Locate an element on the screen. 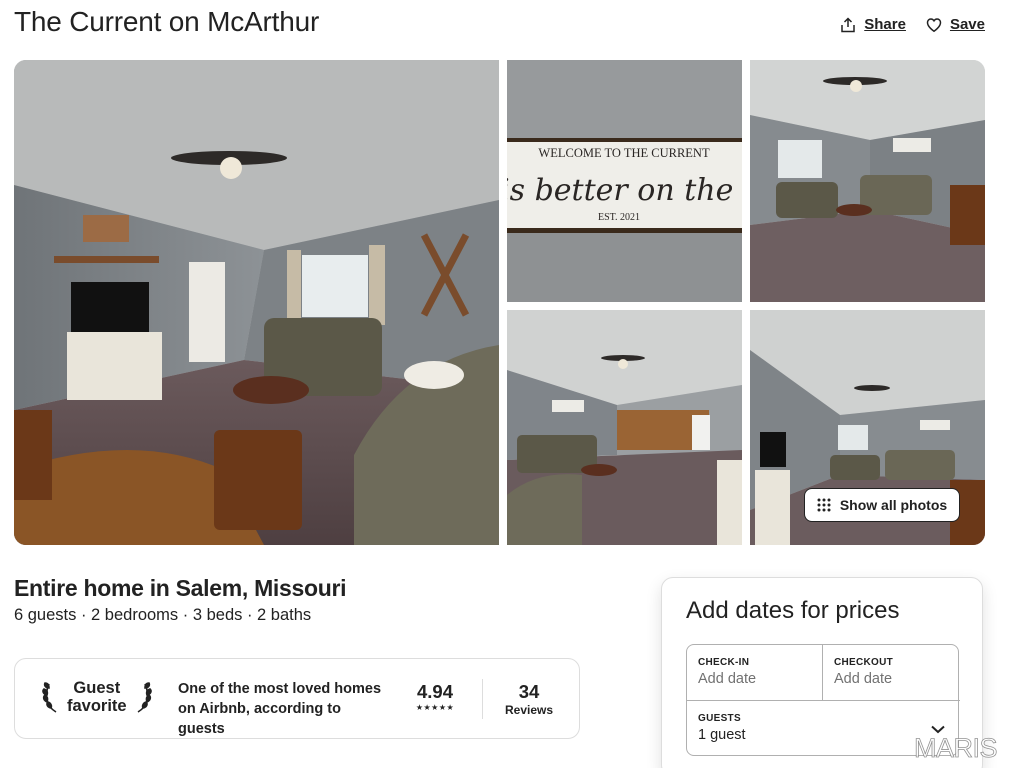 The image size is (1013, 768). guest-favorite-line2: favorite is located at coordinates (97, 706).